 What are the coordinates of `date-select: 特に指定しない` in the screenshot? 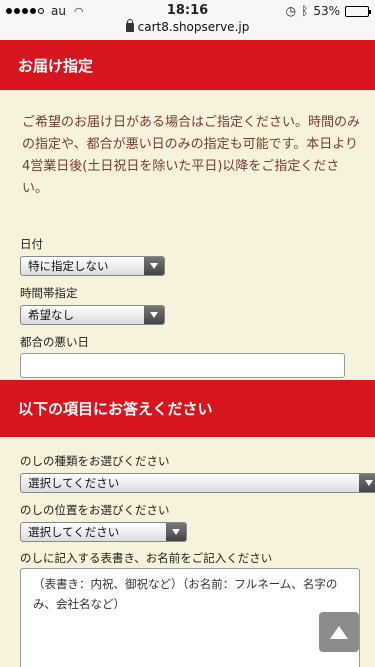 It's located at (92, 266).